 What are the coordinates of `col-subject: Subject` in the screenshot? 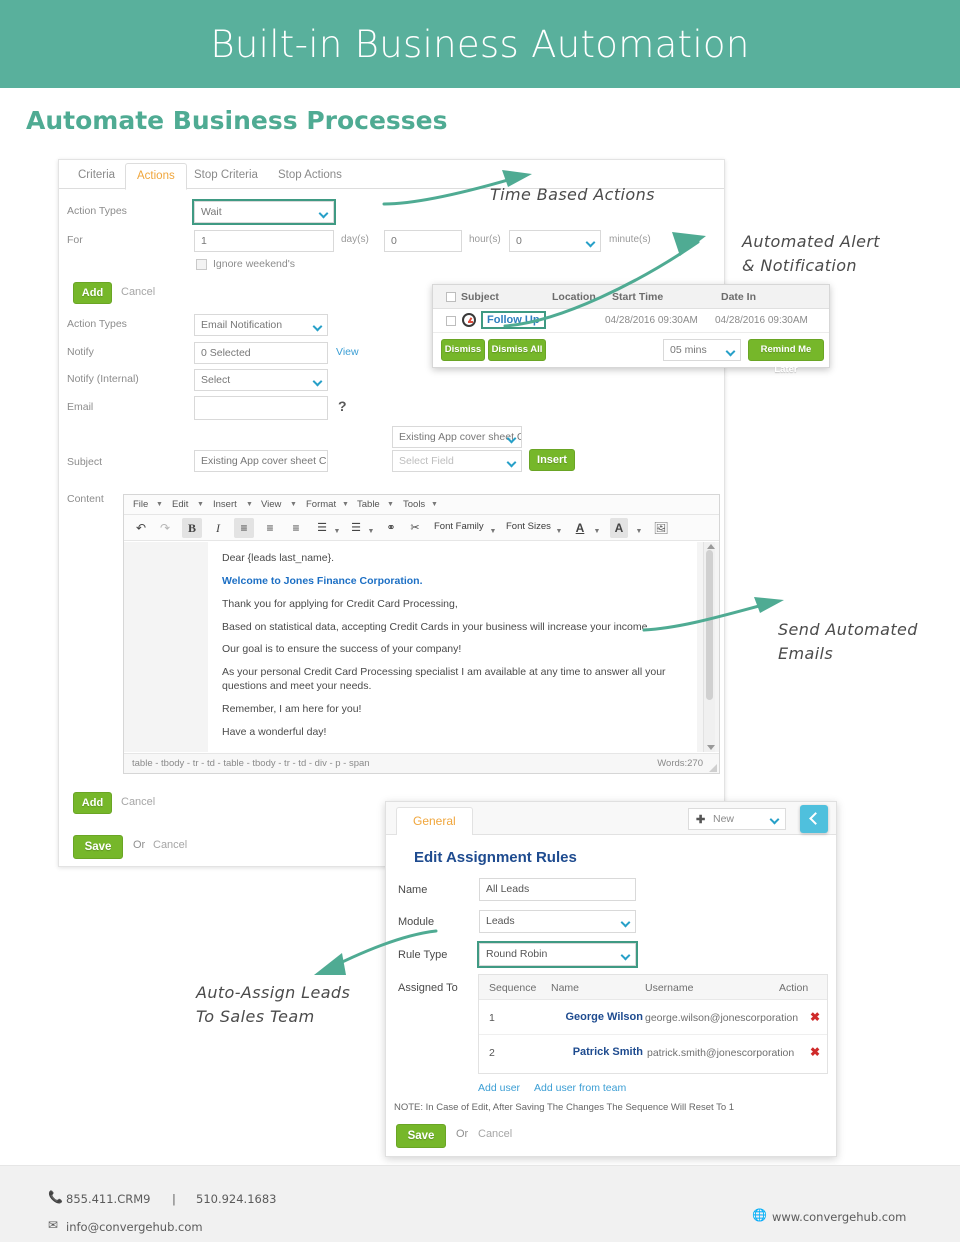 It's located at (480, 297).